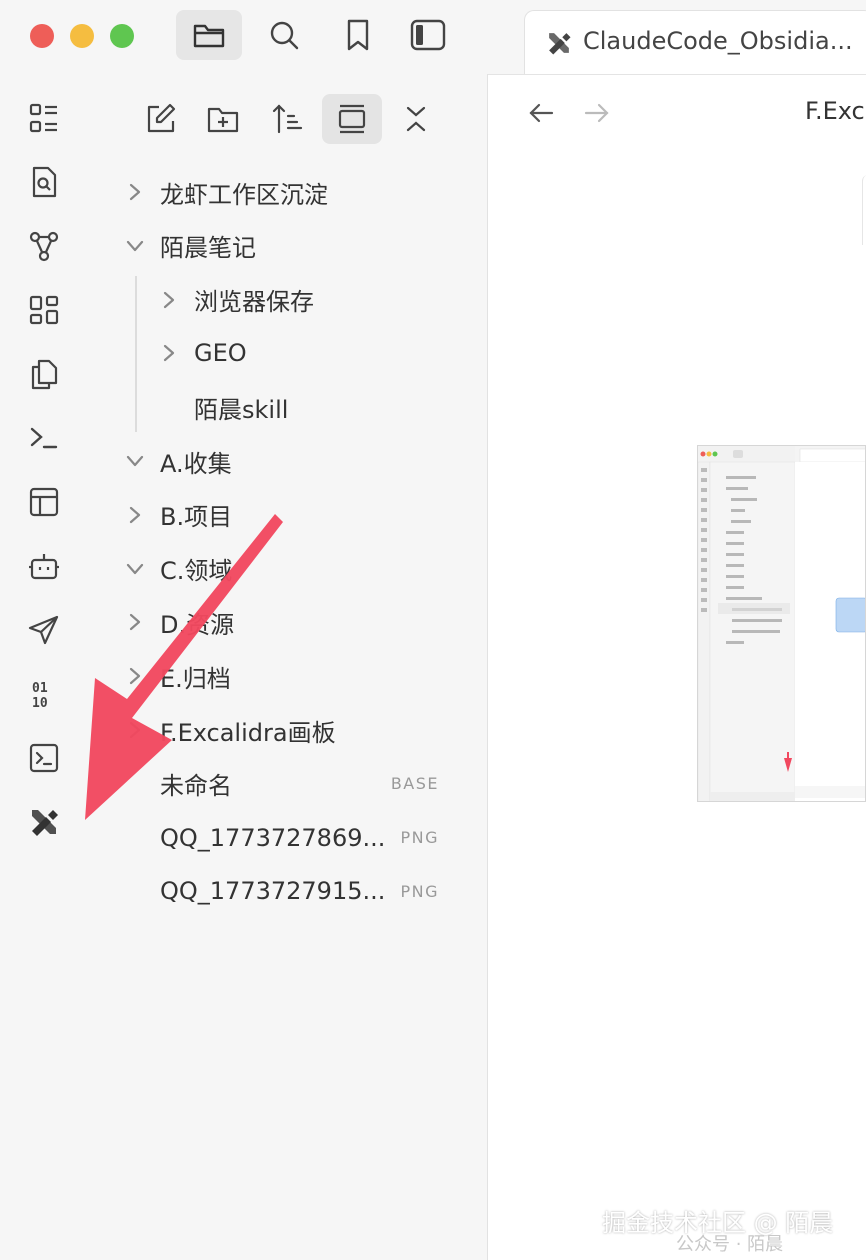 This screenshot has width=866, height=1260. What do you see at coordinates (184, 667) in the screenshot?
I see `annotation-arrow` at bounding box center [184, 667].